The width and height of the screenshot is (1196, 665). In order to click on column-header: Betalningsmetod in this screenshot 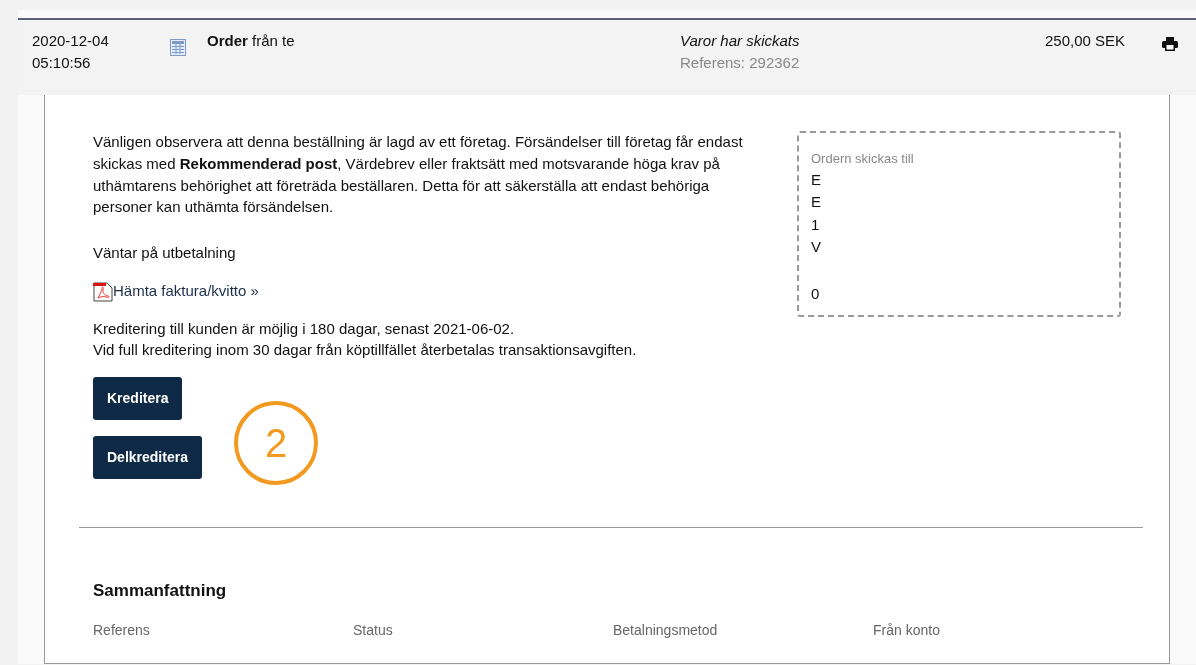, I will do `click(666, 630)`.